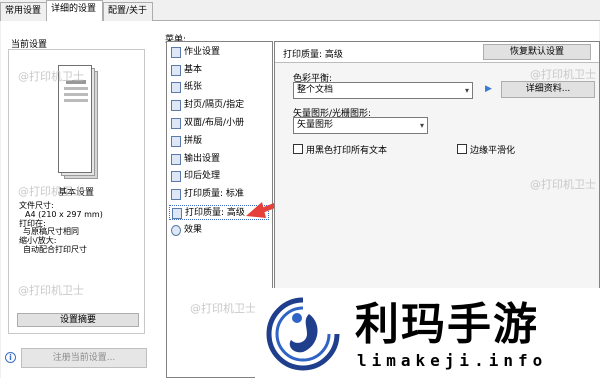 The width and height of the screenshot is (600, 378). What do you see at coordinates (447, 324) in the screenshot?
I see `brand-name-cn: 利玛手游` at bounding box center [447, 324].